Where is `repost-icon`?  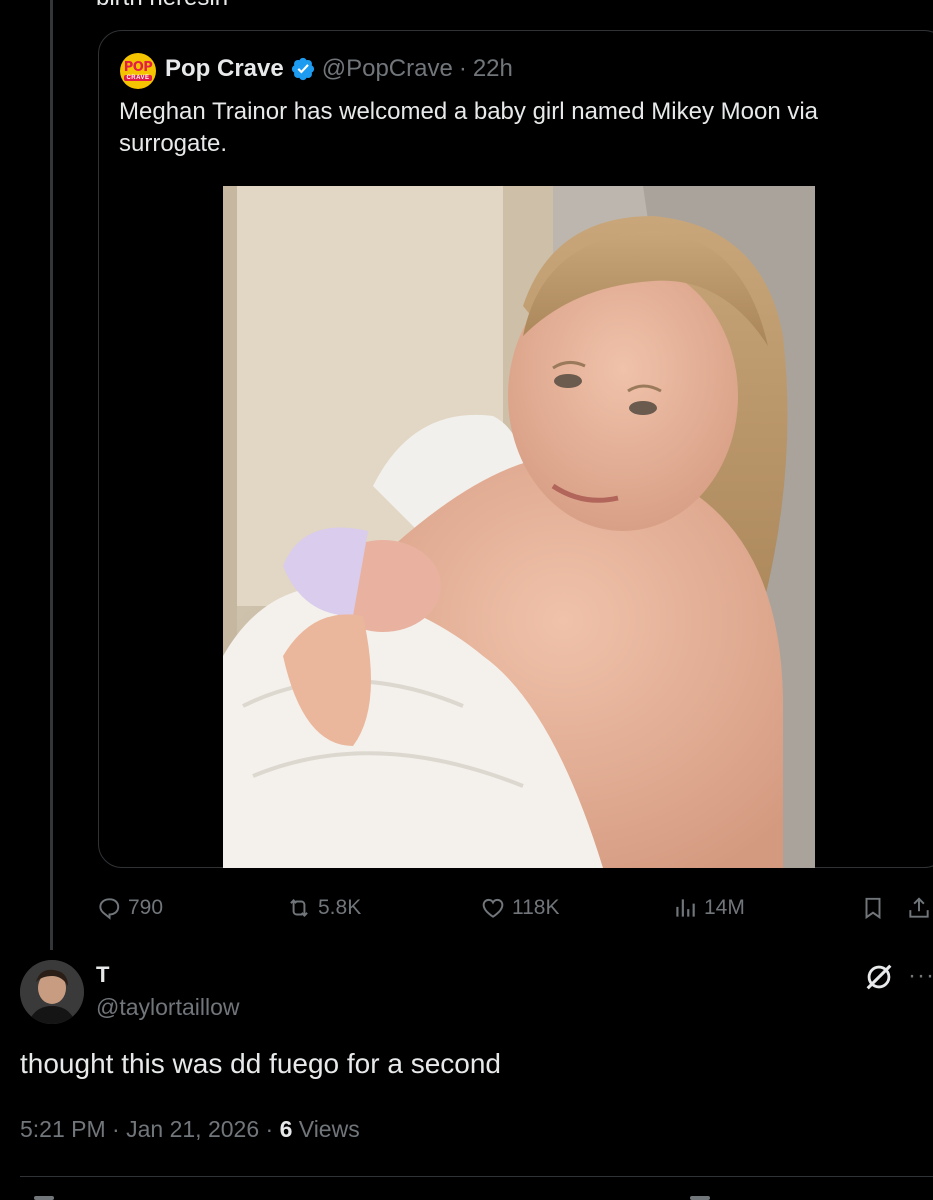 repost-icon is located at coordinates (299, 908).